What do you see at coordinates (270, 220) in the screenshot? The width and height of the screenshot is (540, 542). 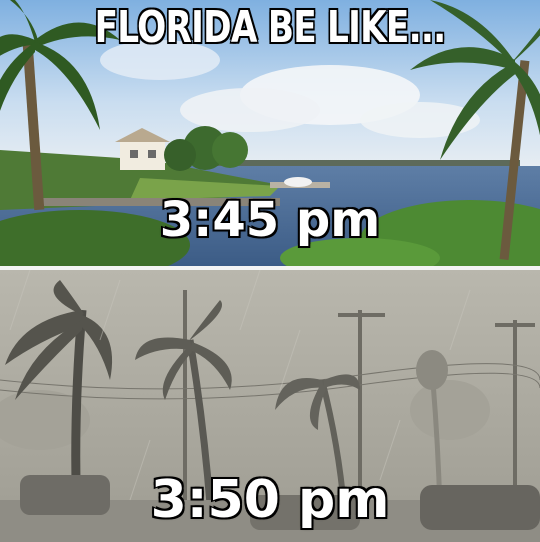 I see `before-time-caption: 3:45 pm` at bounding box center [270, 220].